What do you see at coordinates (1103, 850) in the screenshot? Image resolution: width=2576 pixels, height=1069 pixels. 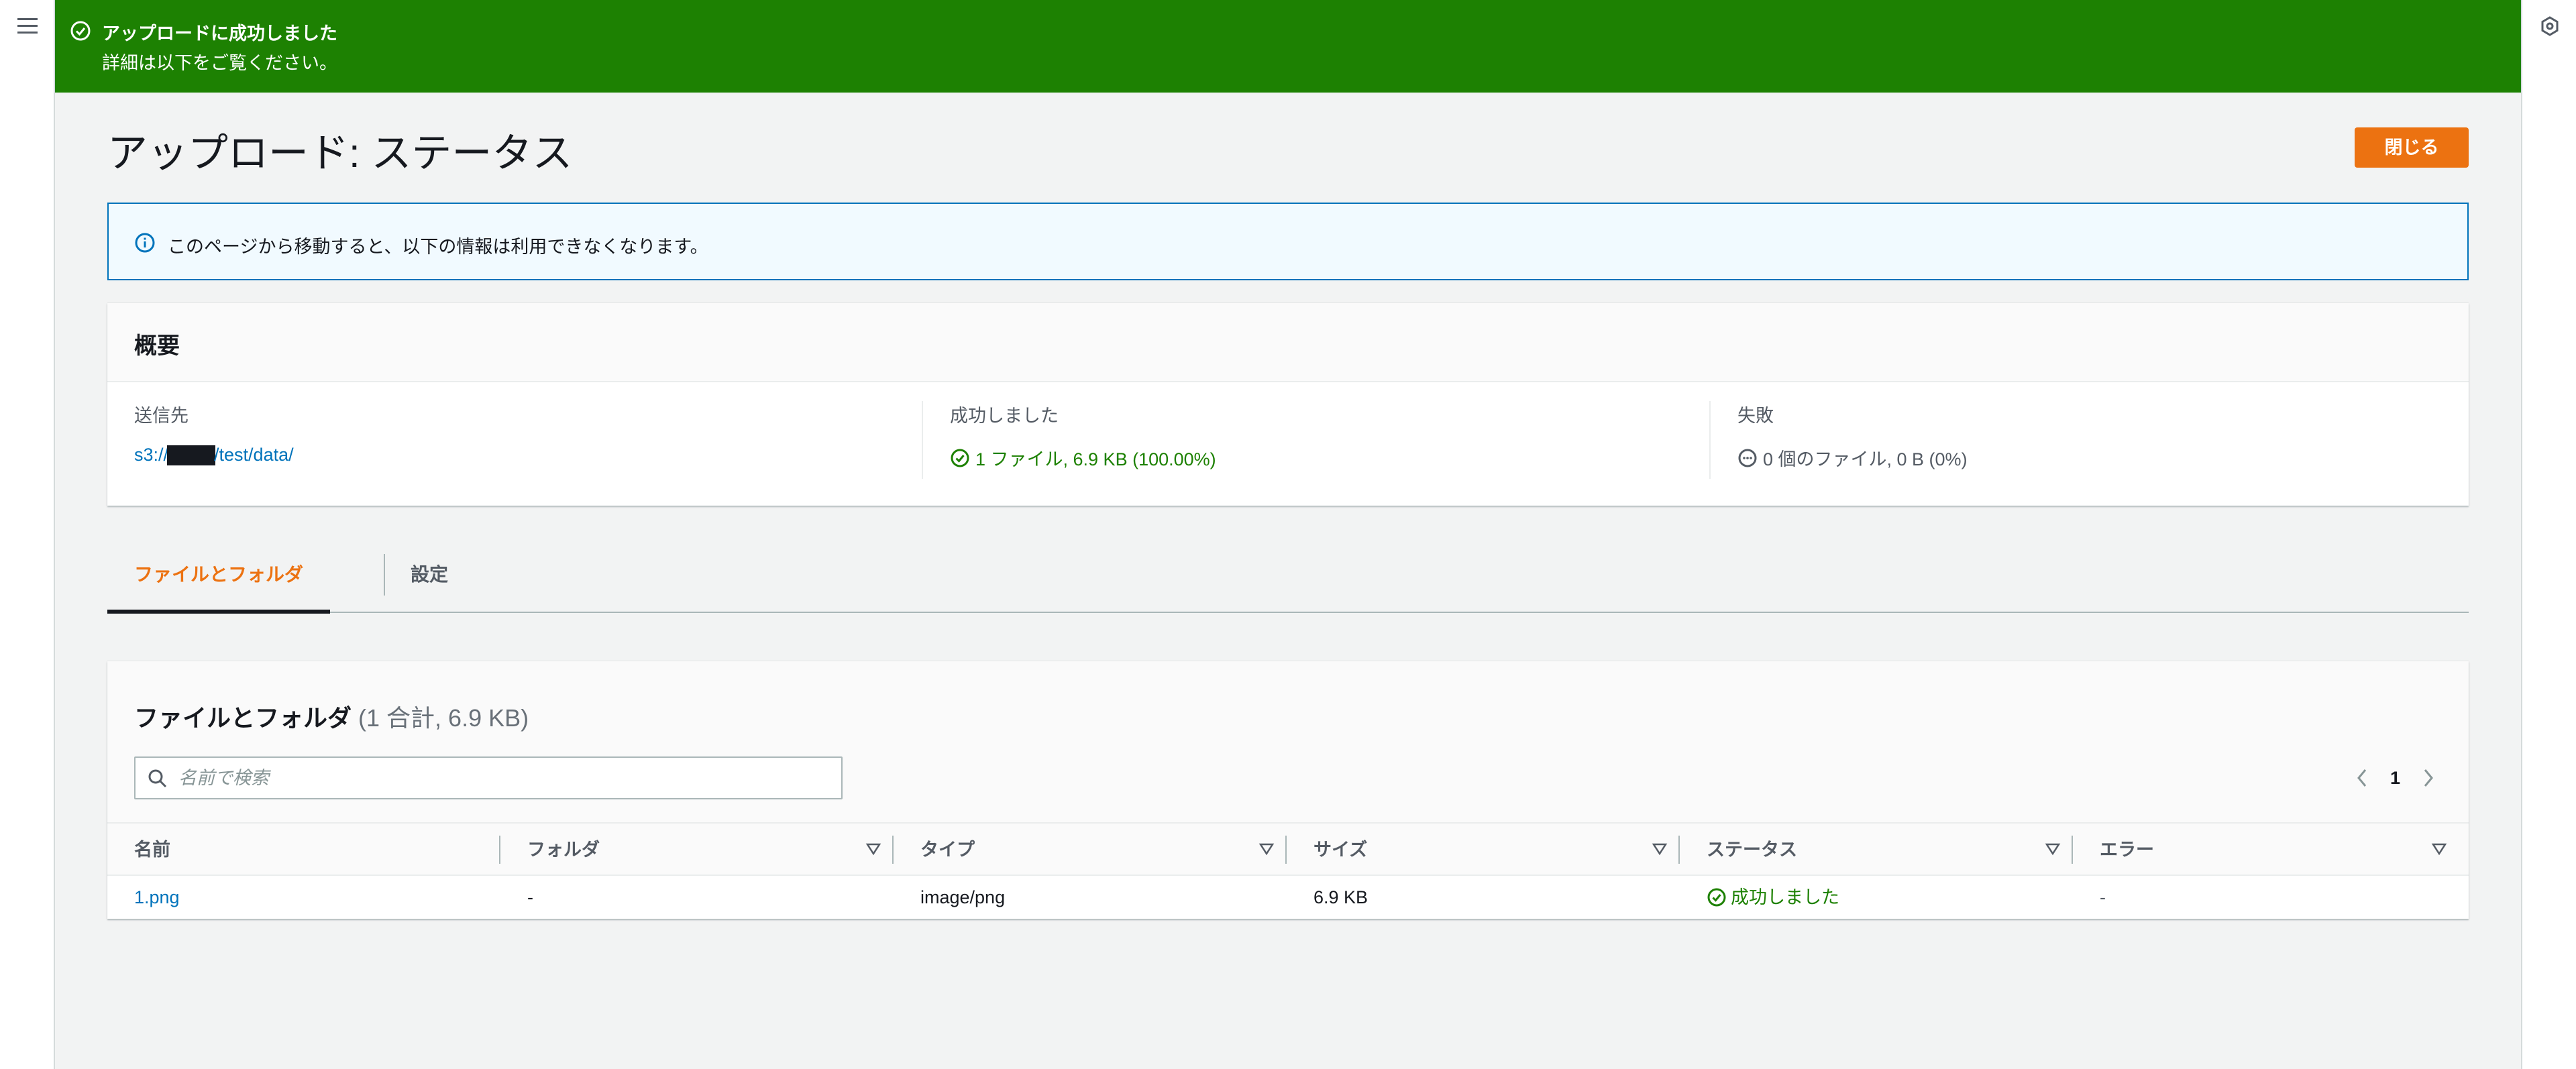 I see `column-header-type: タイプ` at bounding box center [1103, 850].